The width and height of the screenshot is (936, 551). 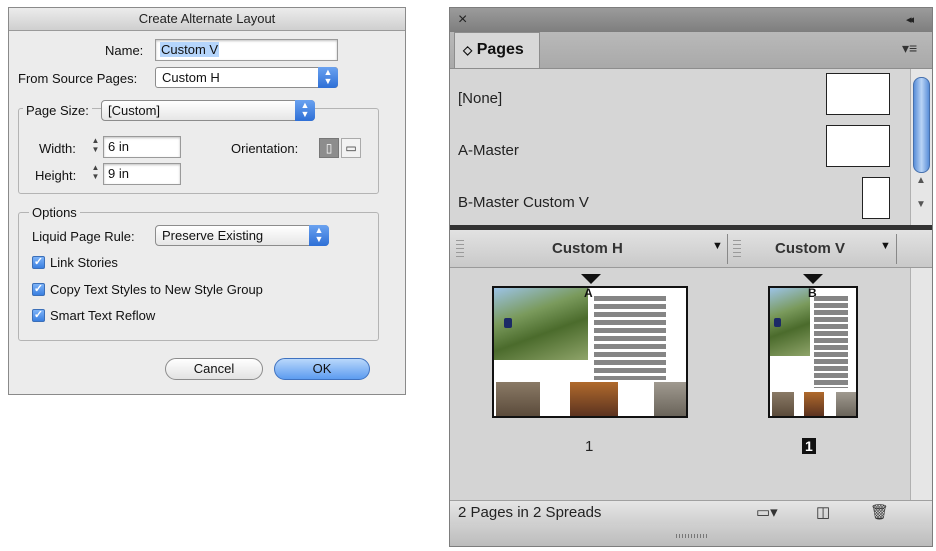 What do you see at coordinates (84, 262) in the screenshot?
I see `link-stories-label: Link Stories` at bounding box center [84, 262].